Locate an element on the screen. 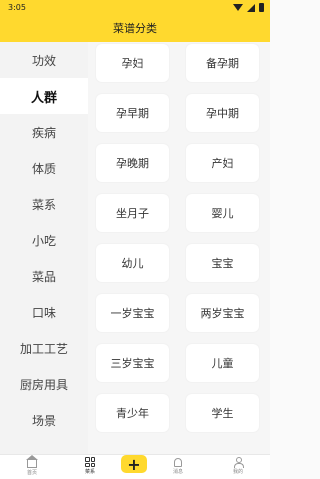  sidebar-item: 厨房用具 is located at coordinates (44, 384).